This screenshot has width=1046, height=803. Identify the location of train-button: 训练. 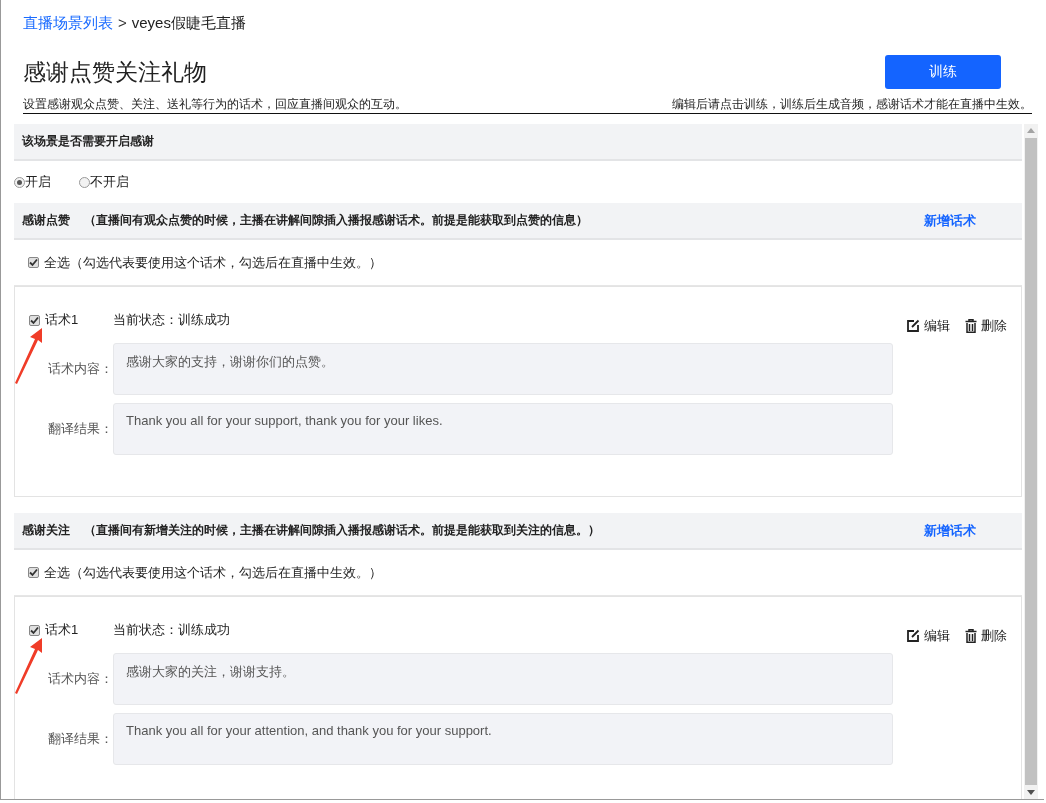
(943, 72).